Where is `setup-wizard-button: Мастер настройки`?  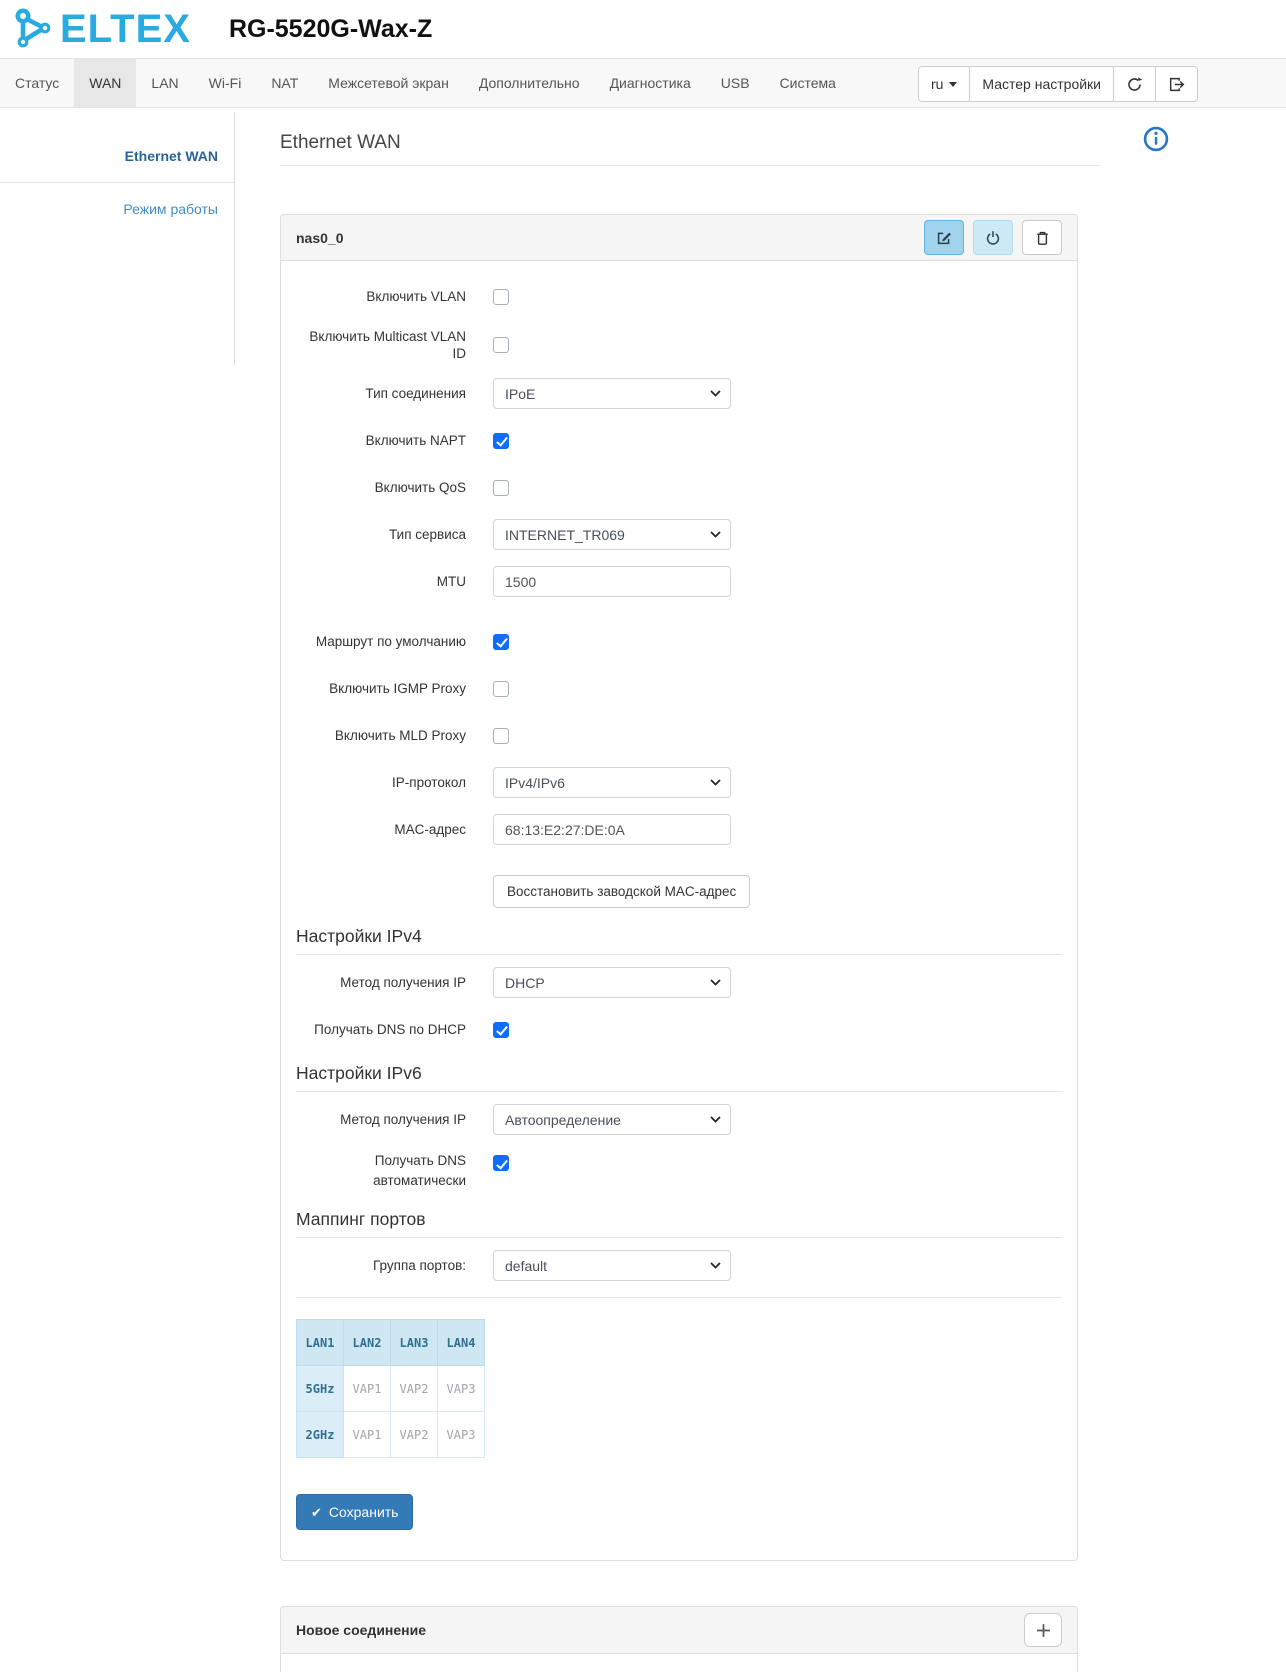
setup-wizard-button: Мастер настройки is located at coordinates (1041, 84).